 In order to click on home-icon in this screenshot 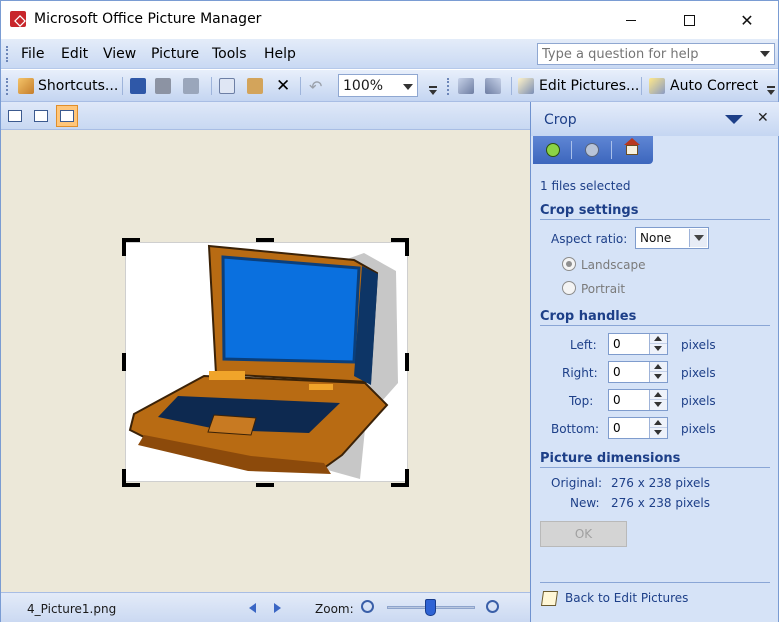, I will do `click(632, 146)`.